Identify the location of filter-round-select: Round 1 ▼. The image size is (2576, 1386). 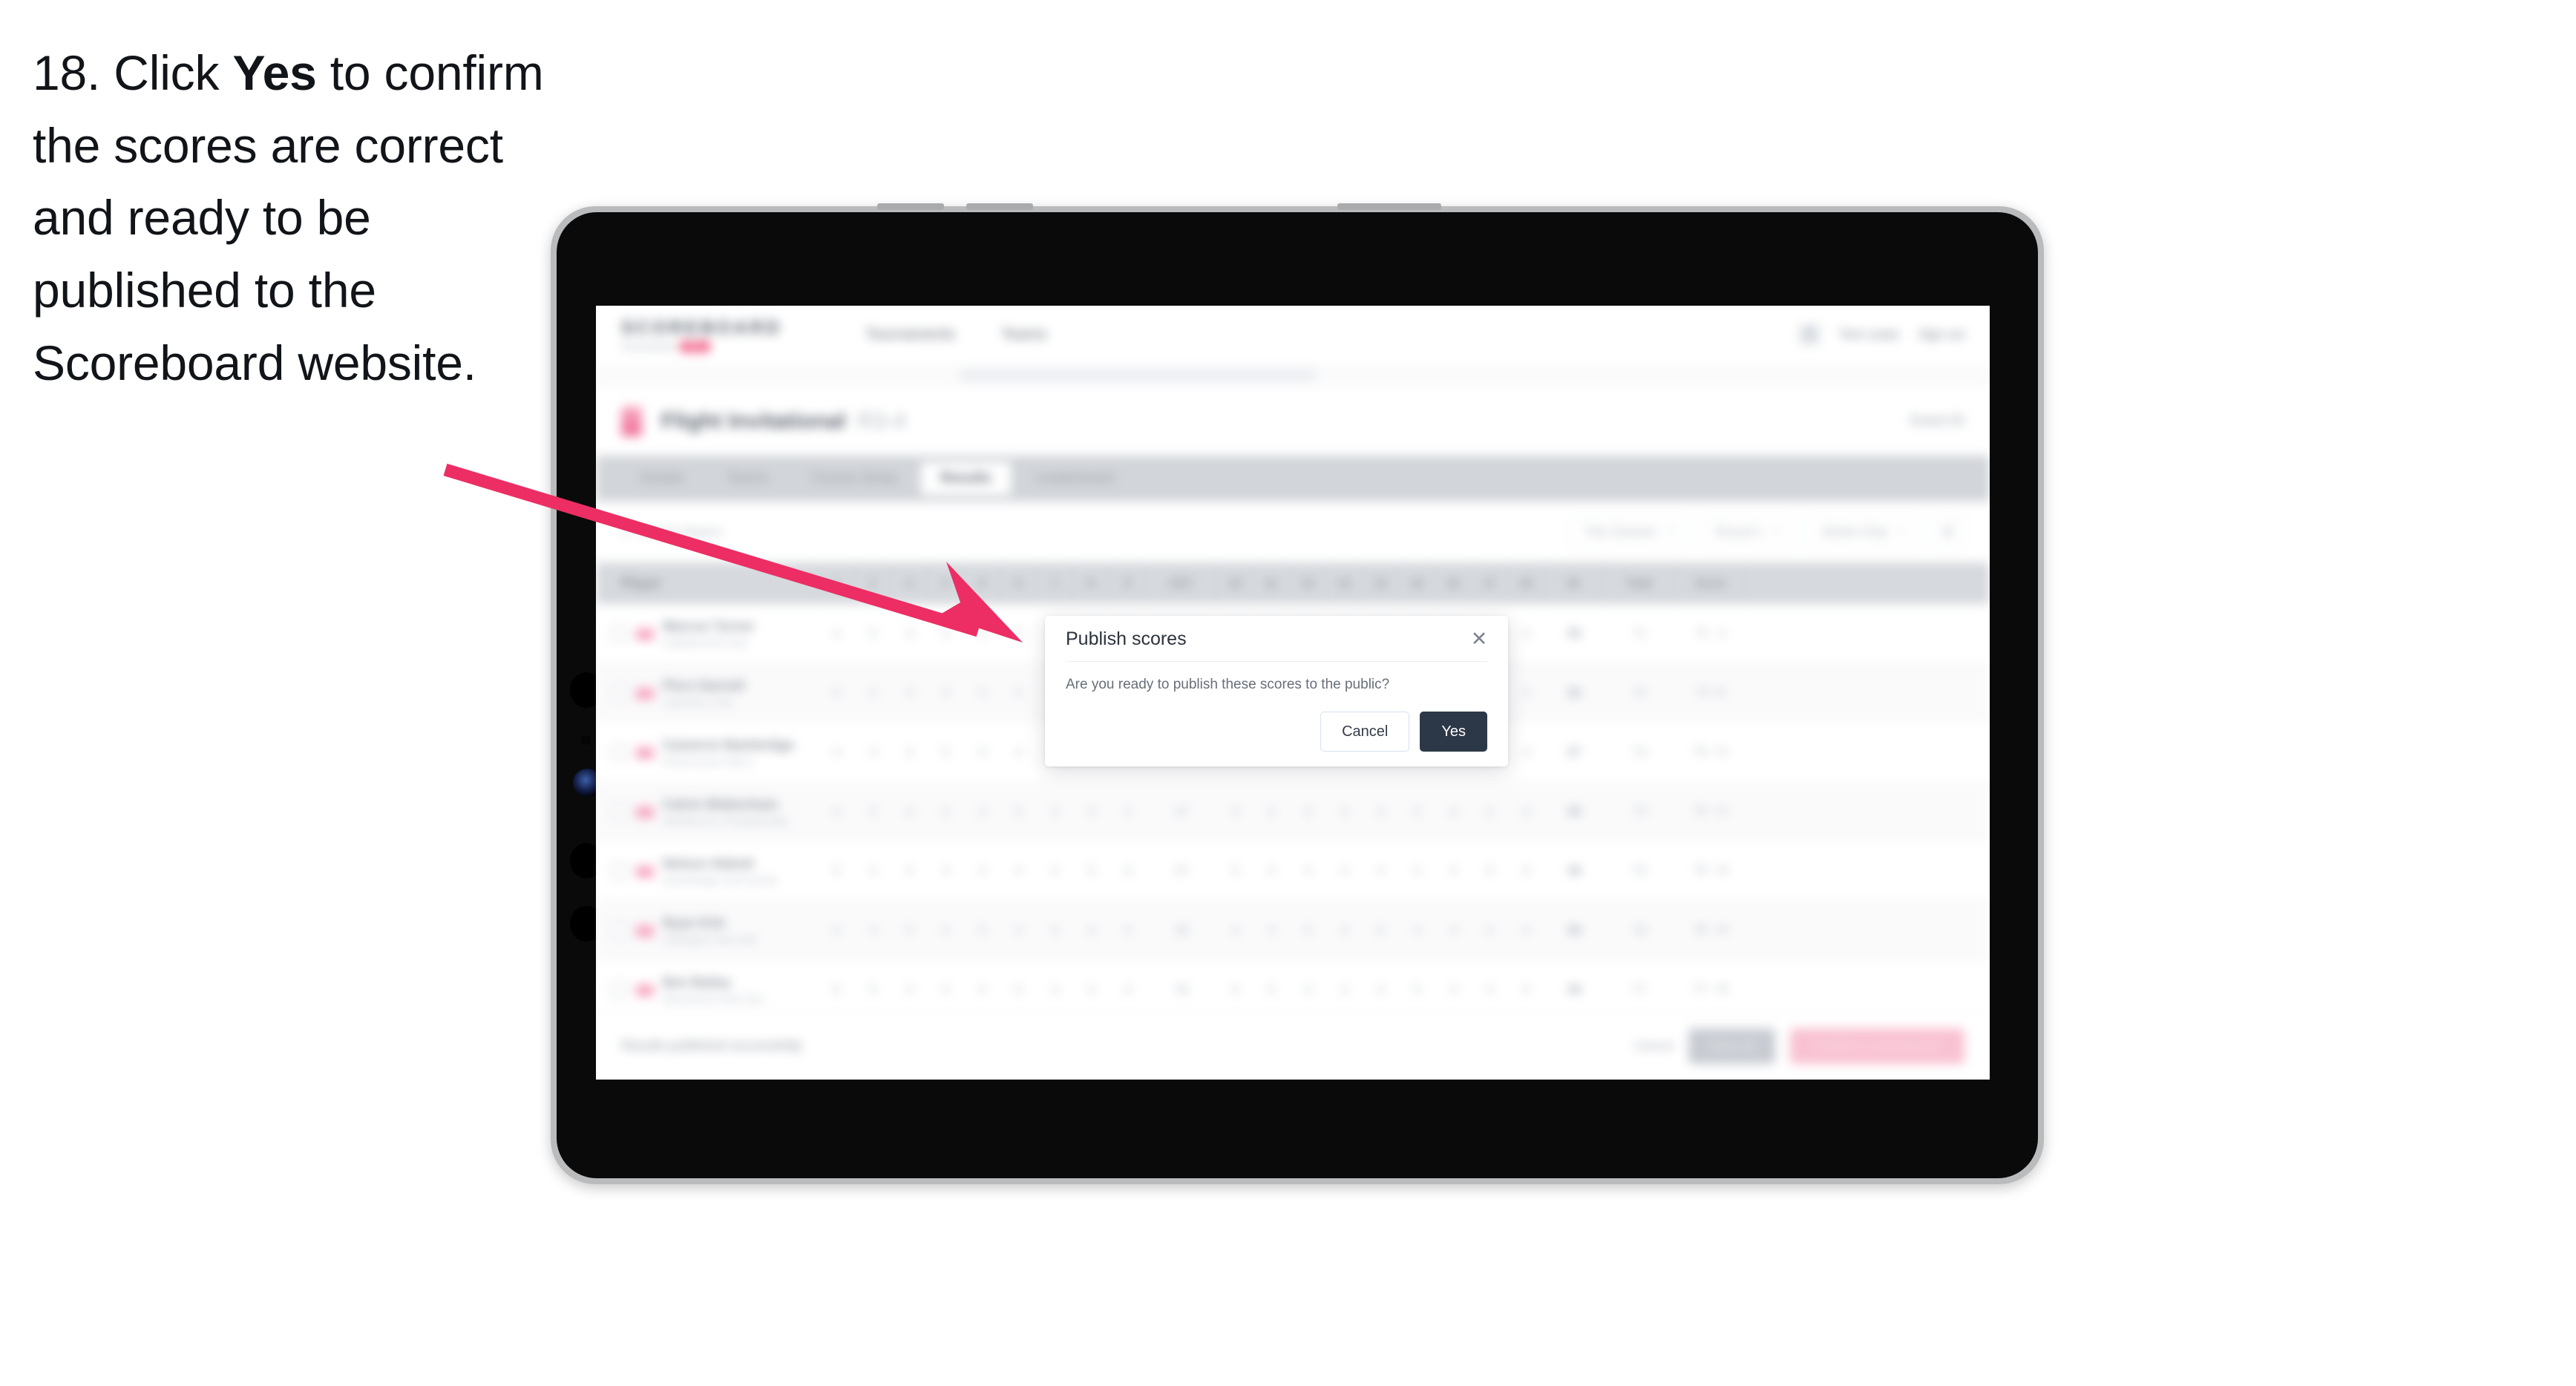
(1748, 532).